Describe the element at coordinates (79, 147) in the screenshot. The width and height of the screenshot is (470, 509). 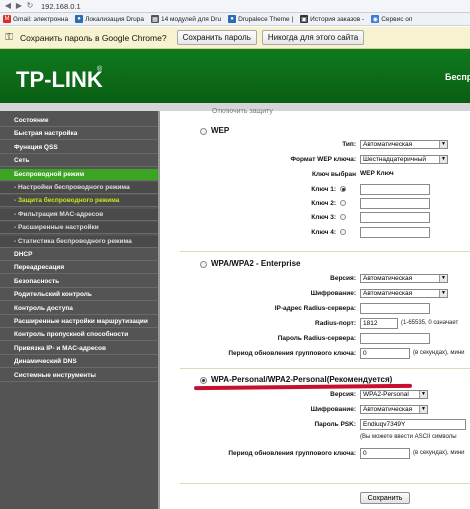
I see `sidebar-item: Функция QSS` at that location.